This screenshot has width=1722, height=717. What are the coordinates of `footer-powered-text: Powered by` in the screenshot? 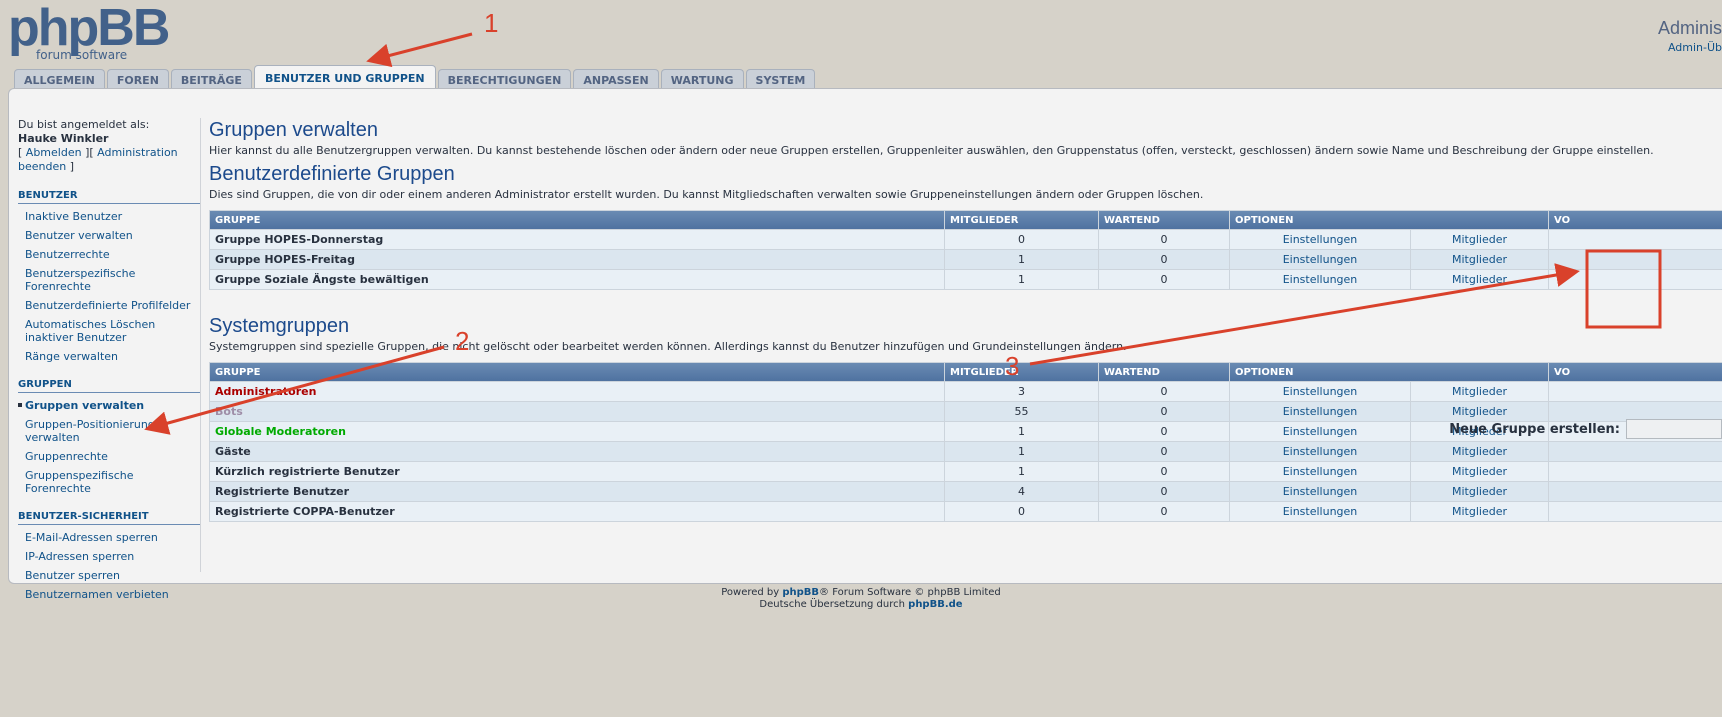 It's located at (752, 592).